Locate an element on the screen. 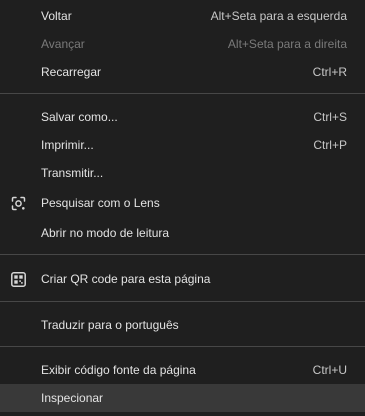 This screenshot has width=365, height=416. menu-item-label: Voltar is located at coordinates (56, 16).